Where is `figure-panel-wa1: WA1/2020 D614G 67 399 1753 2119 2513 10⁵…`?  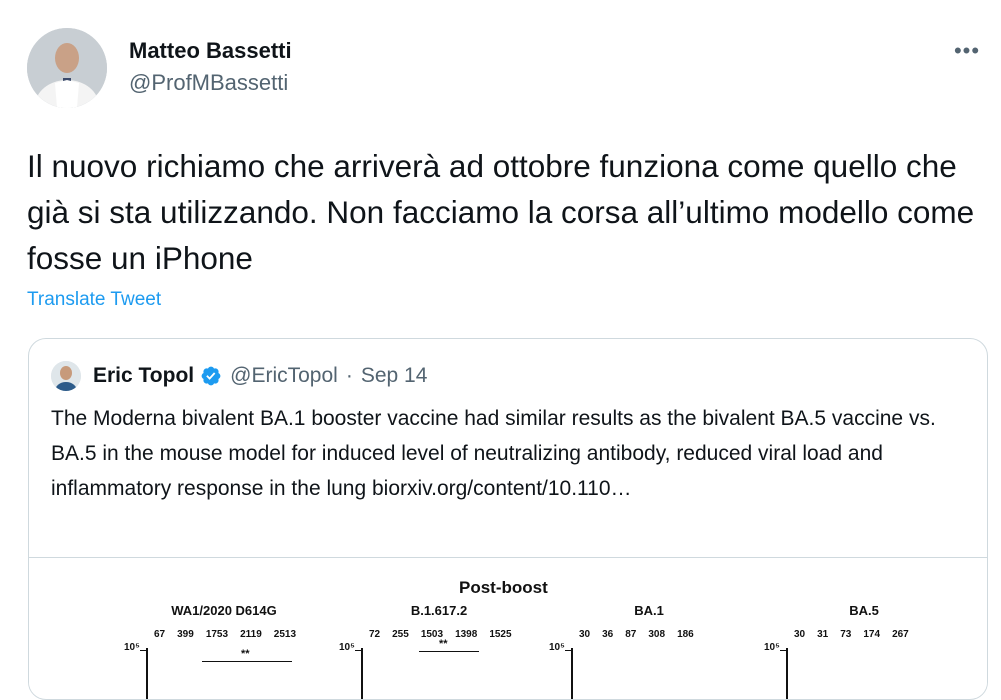
figure-panel-wa1: WA1/2020 D614G 67 399 1753 2119 2513 10⁵… is located at coordinates (224, 651).